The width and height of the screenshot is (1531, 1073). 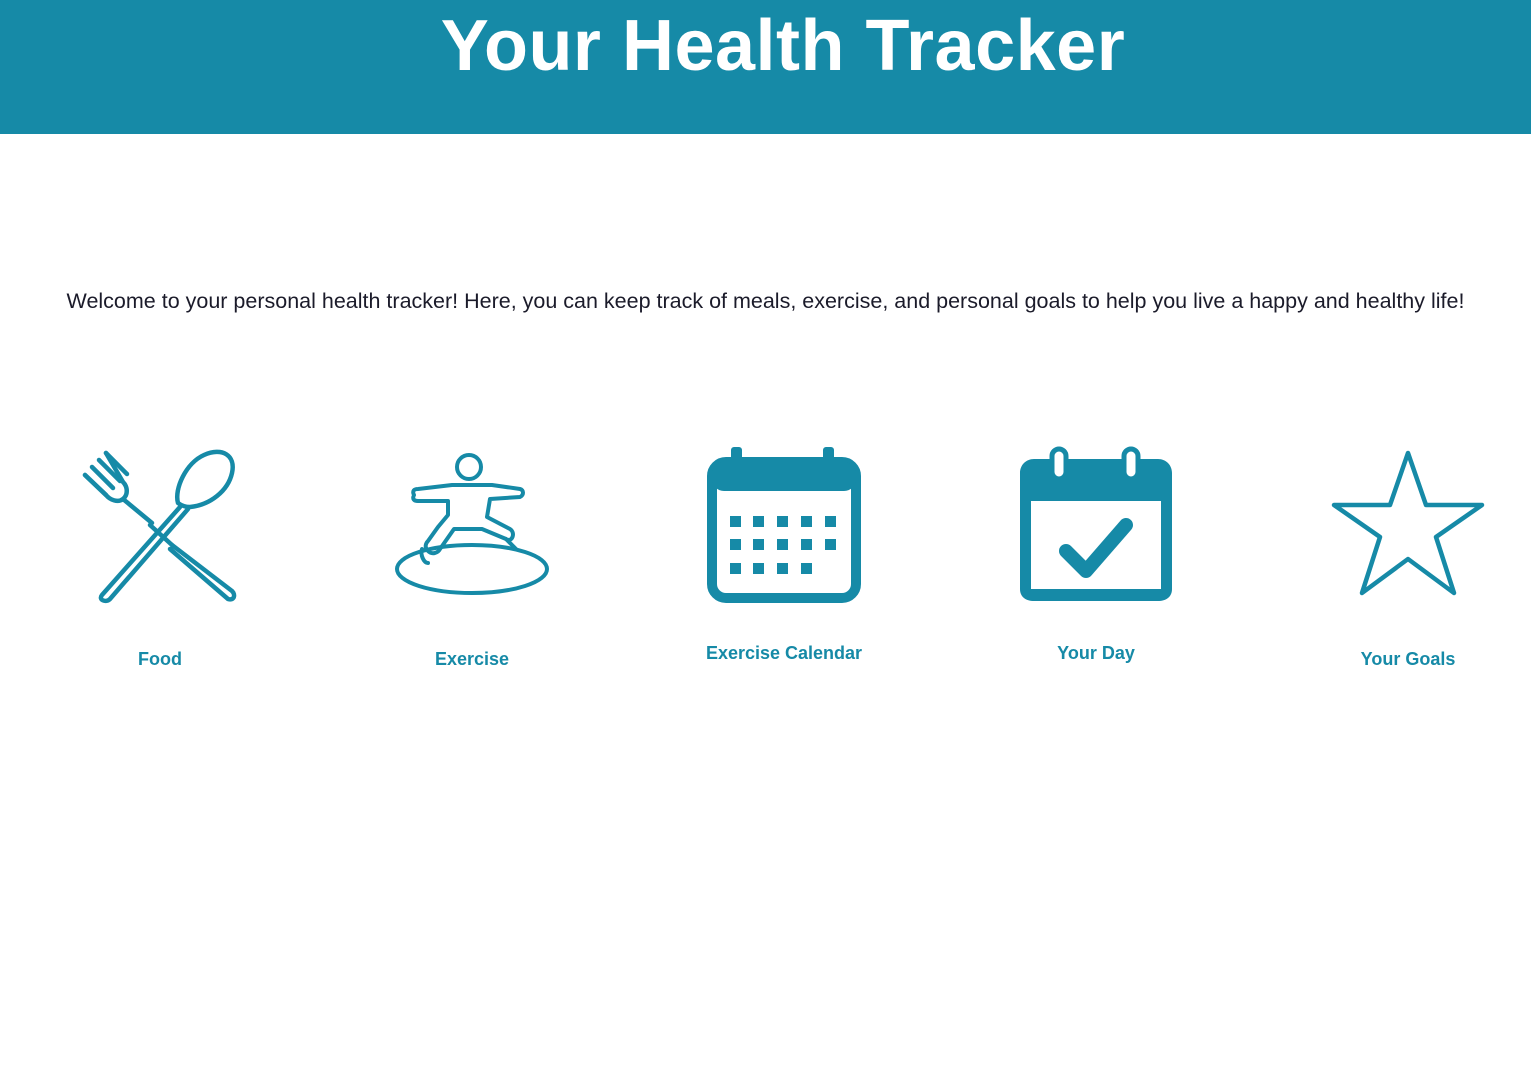 I want to click on tile-label: Exercise, so click(x=472, y=659).